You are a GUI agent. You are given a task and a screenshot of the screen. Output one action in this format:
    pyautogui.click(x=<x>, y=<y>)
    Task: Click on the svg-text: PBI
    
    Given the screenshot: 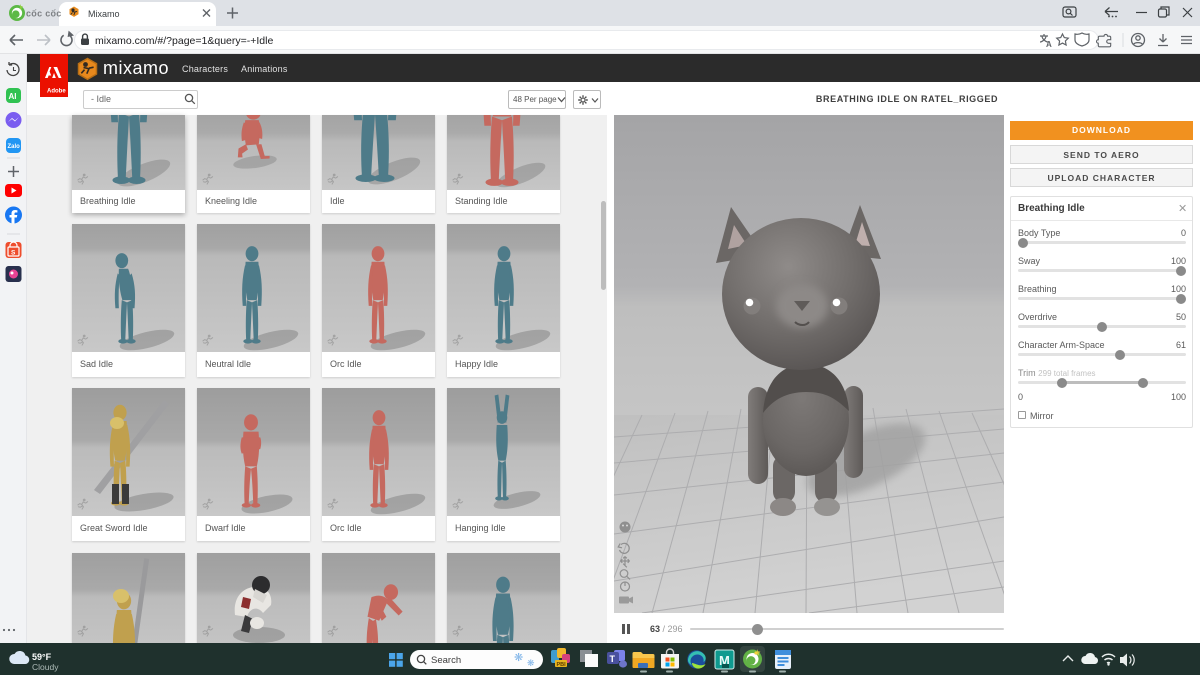 What is the action you would take?
    pyautogui.click(x=562, y=665)
    